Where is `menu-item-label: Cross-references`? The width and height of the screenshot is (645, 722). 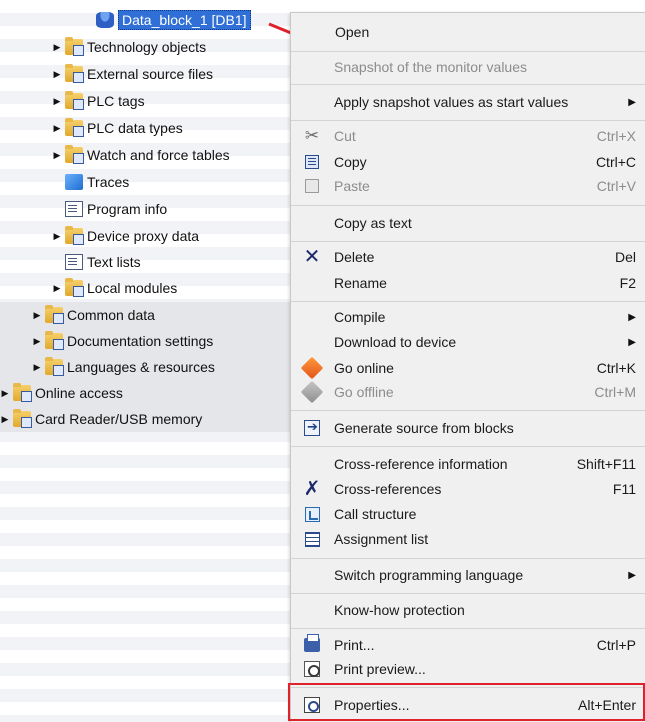
menu-item-label: Cross-references is located at coordinates (388, 489).